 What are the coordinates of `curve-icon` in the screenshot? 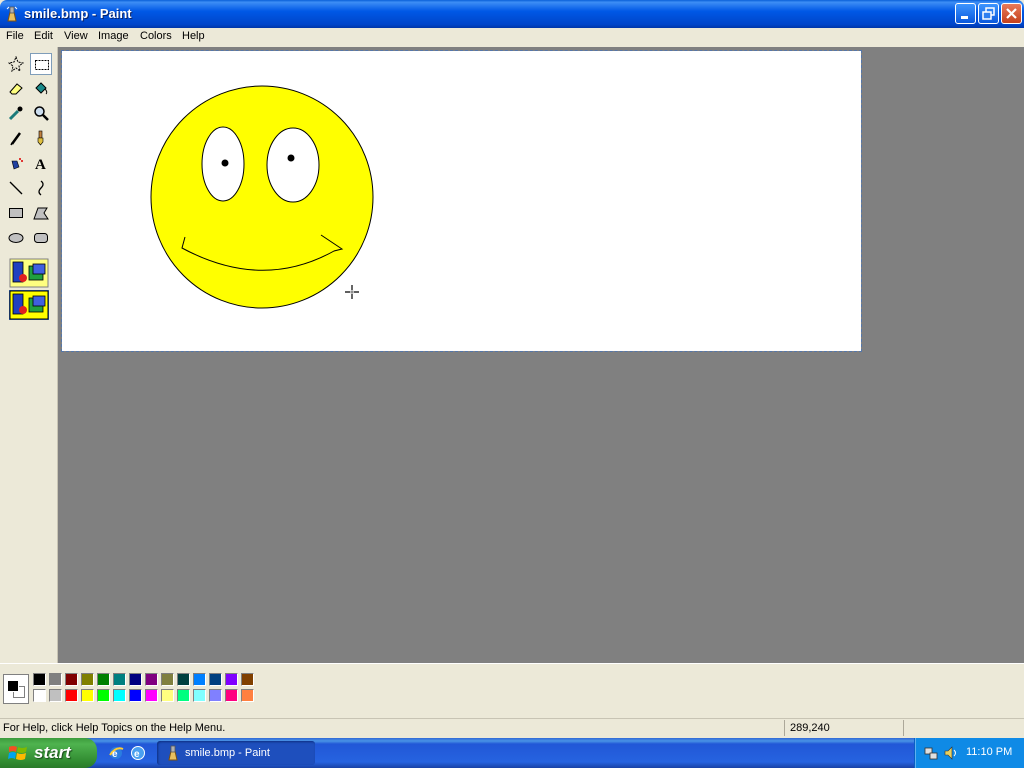 It's located at (41, 188).